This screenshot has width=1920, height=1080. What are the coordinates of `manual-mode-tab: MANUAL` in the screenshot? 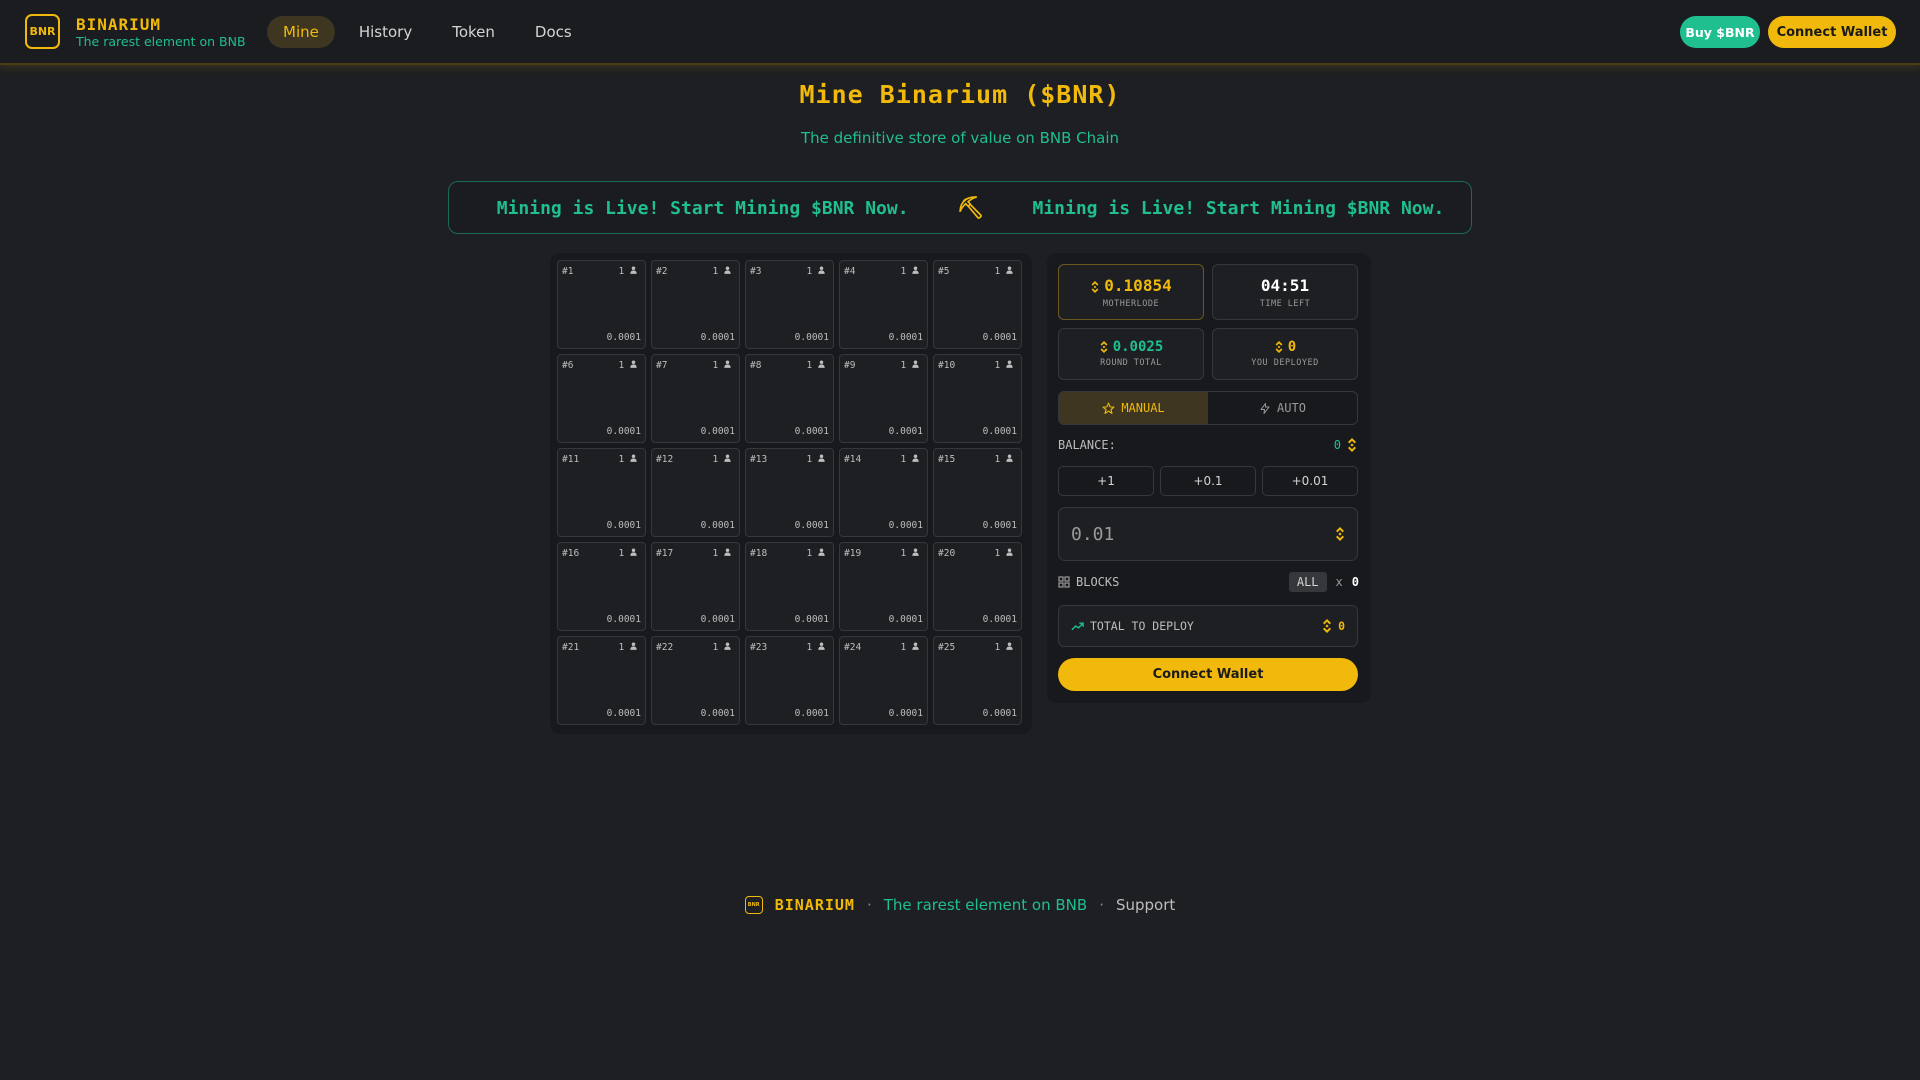 It's located at (1133, 408).